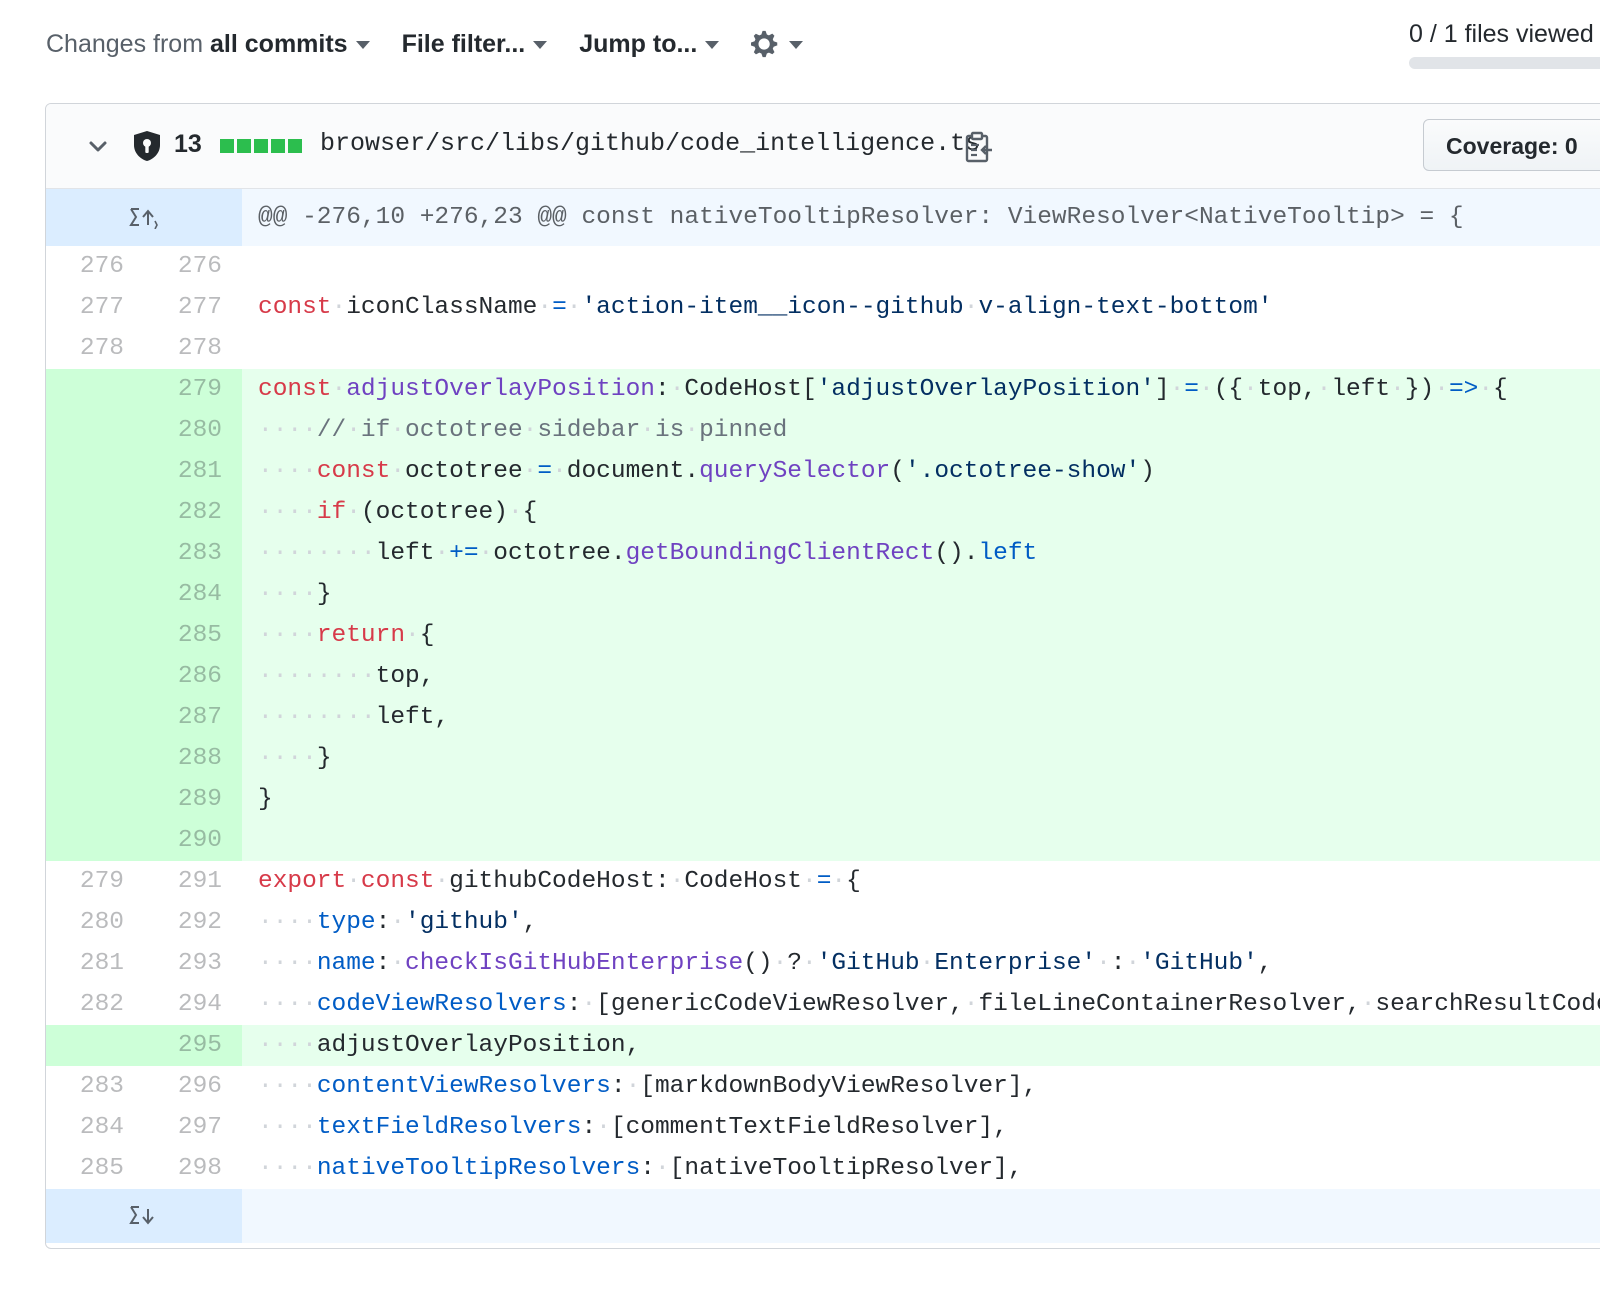 This screenshot has width=1600, height=1290. What do you see at coordinates (1008, 553) in the screenshot?
I see `code-token: left` at bounding box center [1008, 553].